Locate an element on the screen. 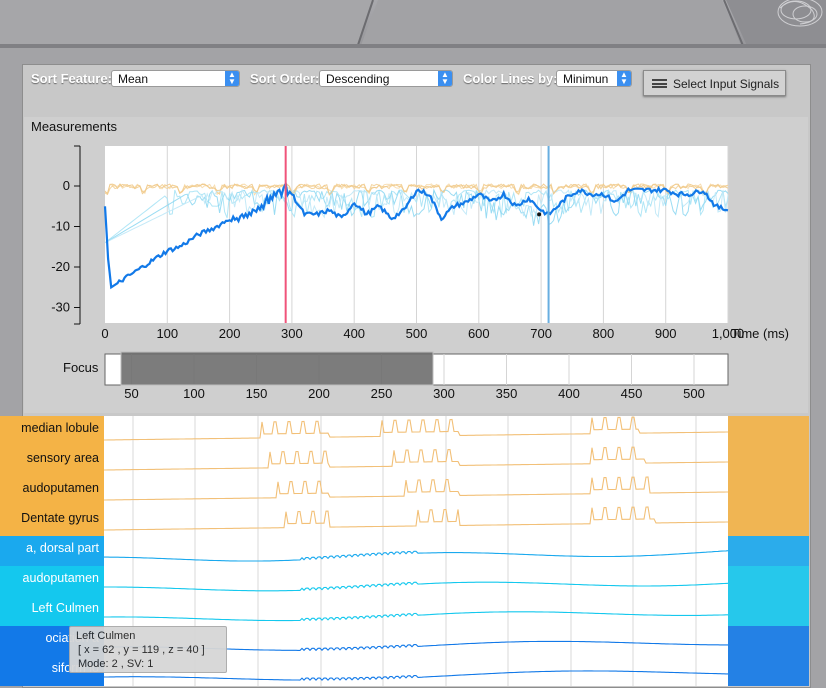 This screenshot has height=688, width=826. x-tick-label: 300 is located at coordinates (292, 333).